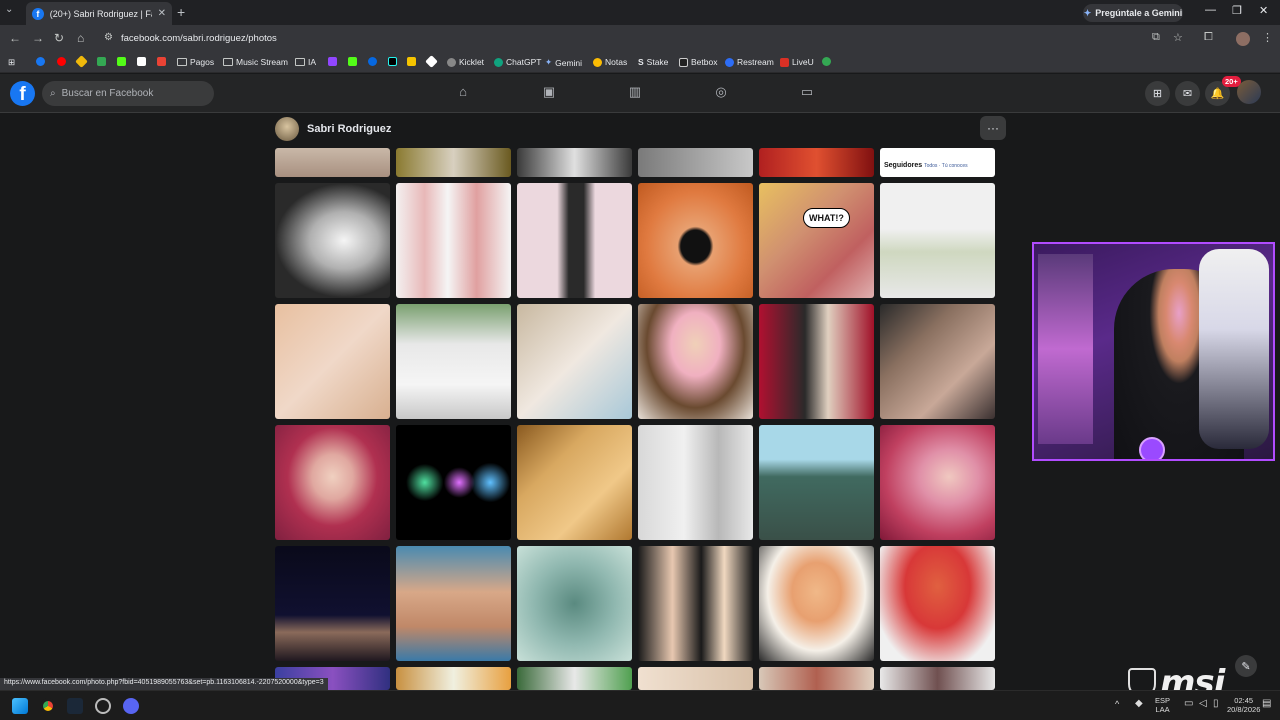  Describe the element at coordinates (9, 9) in the screenshot. I see `tab-list-chevron-icon: ⌄` at that location.